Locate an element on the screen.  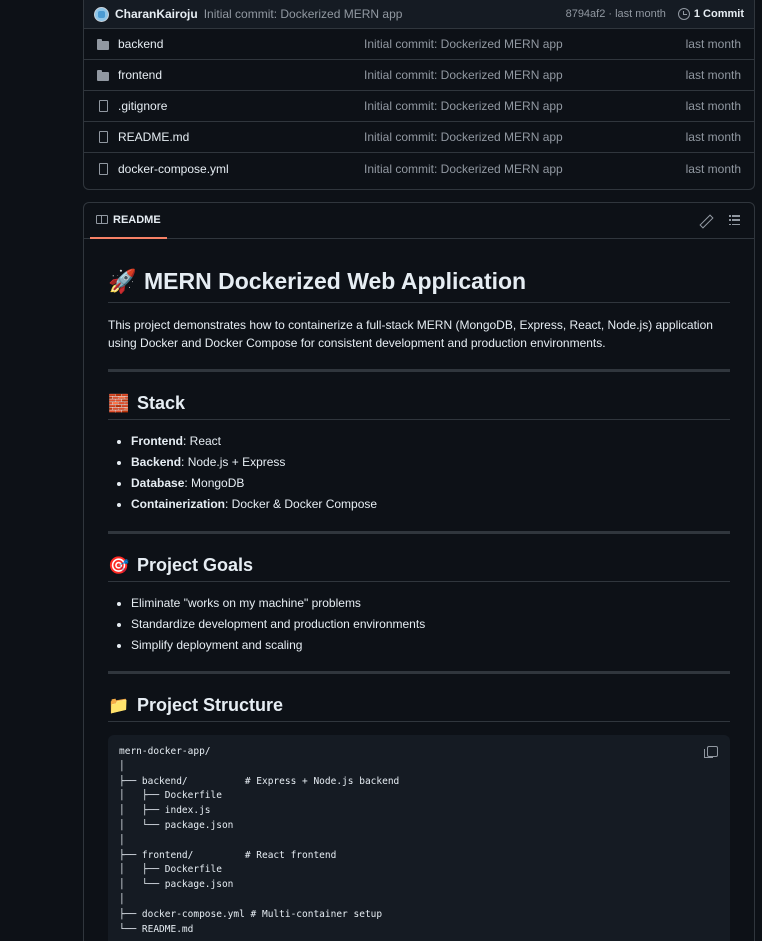
list-item: Database: MongoDB is located at coordinates (430, 483).